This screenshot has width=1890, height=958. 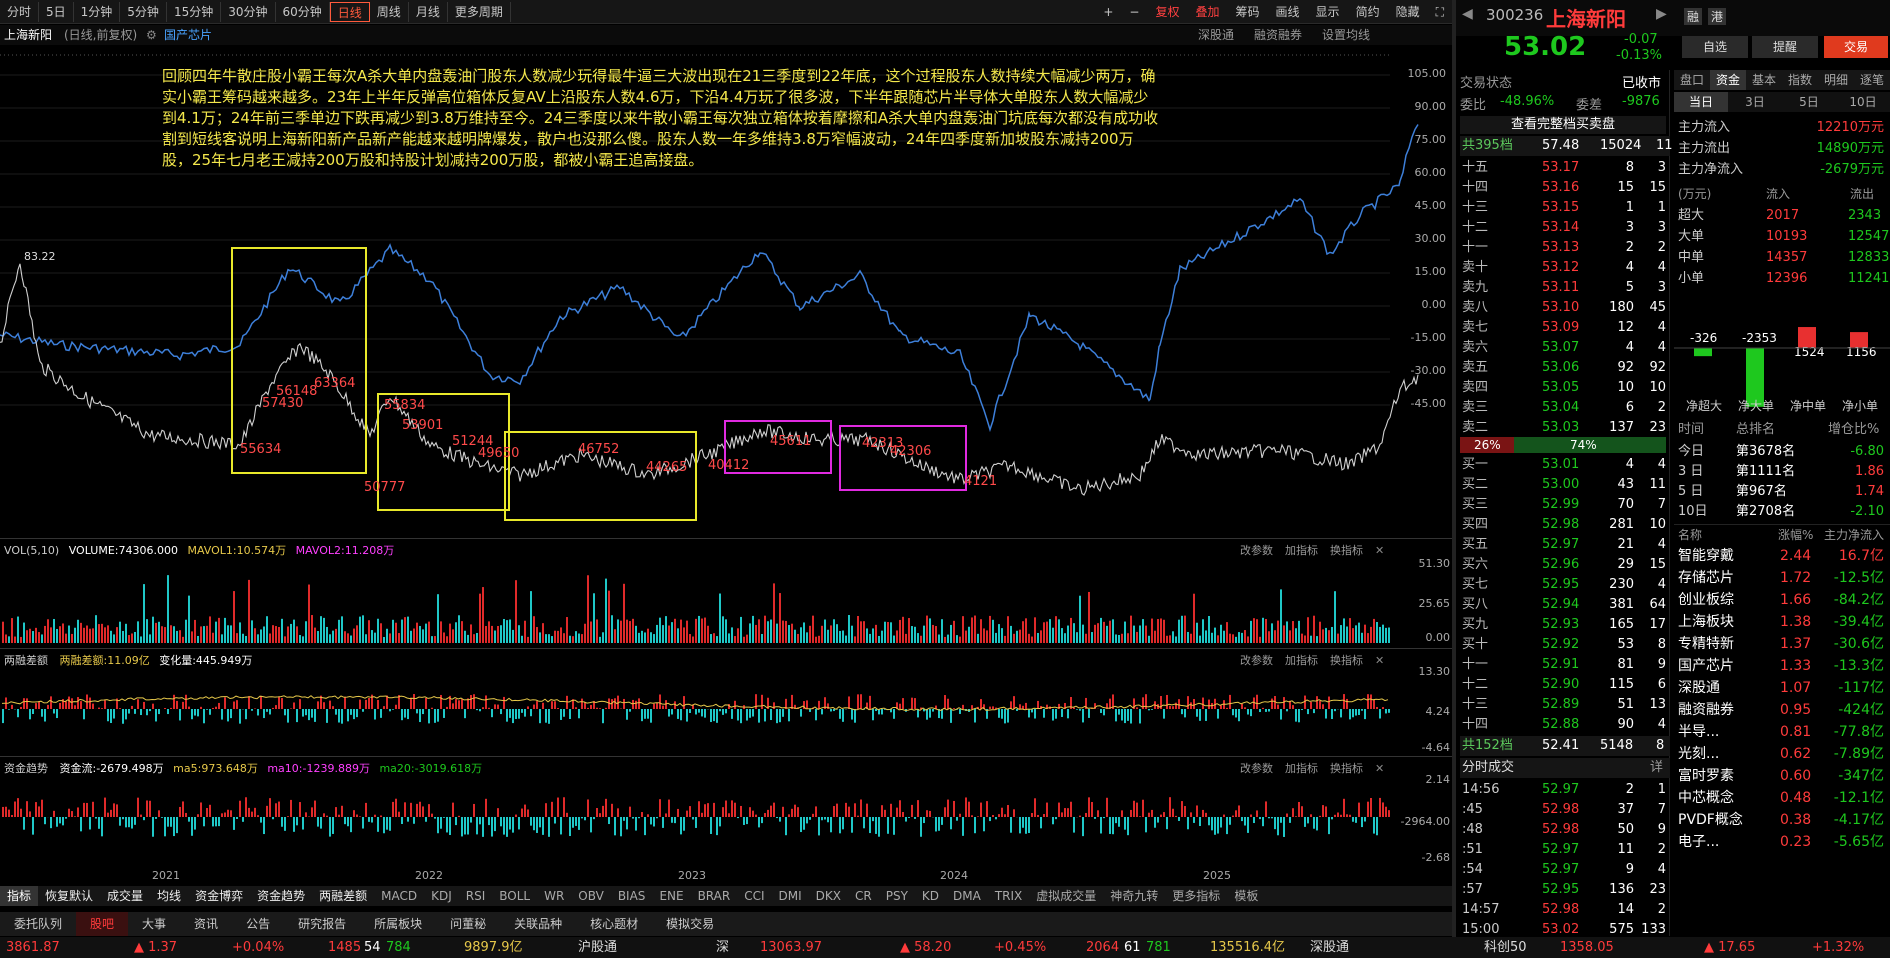 What do you see at coordinates (1782, 798) in the screenshot?
I see `sector-row: 中芯概念 0.48 -12.1亿` at bounding box center [1782, 798].